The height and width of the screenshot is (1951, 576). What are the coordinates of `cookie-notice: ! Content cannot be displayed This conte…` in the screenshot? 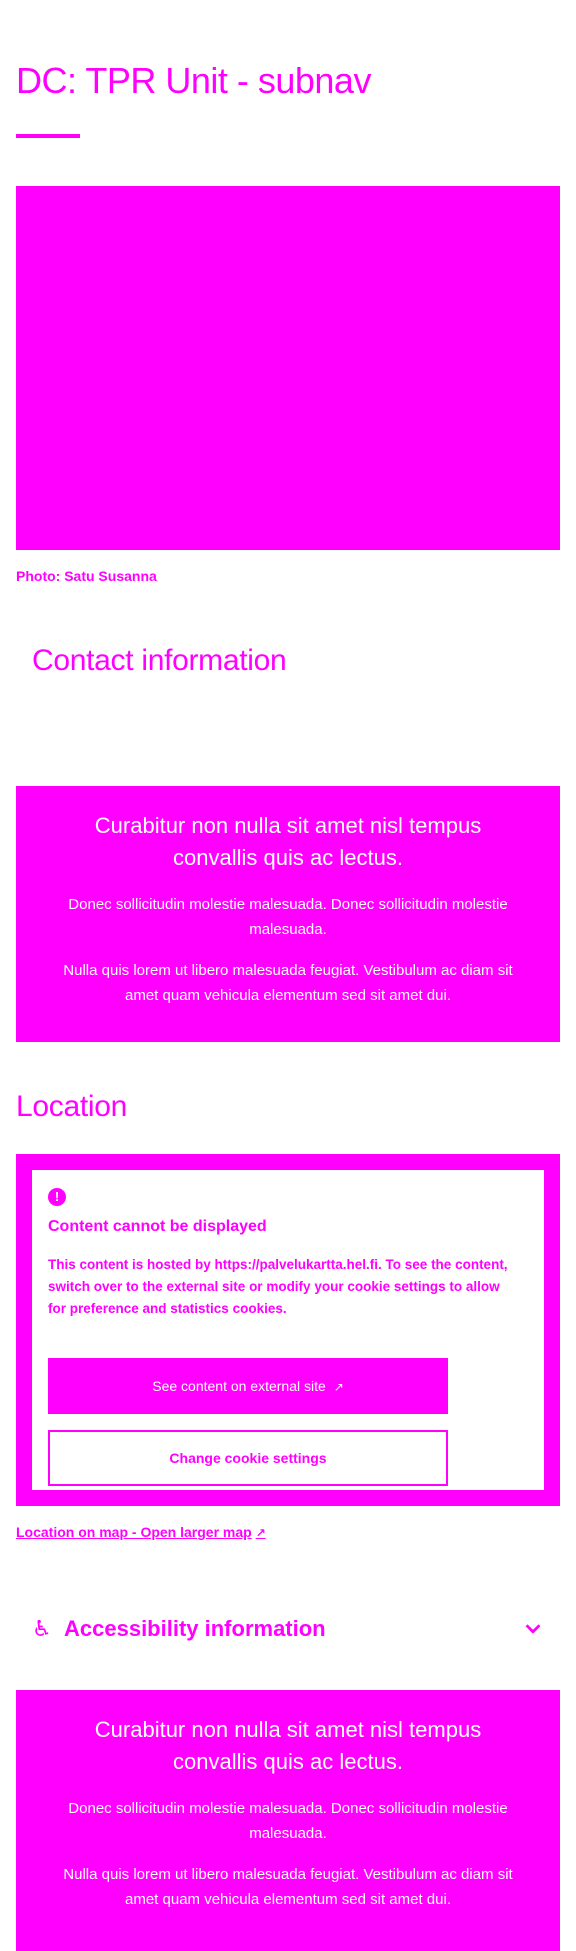 It's located at (288, 1330).